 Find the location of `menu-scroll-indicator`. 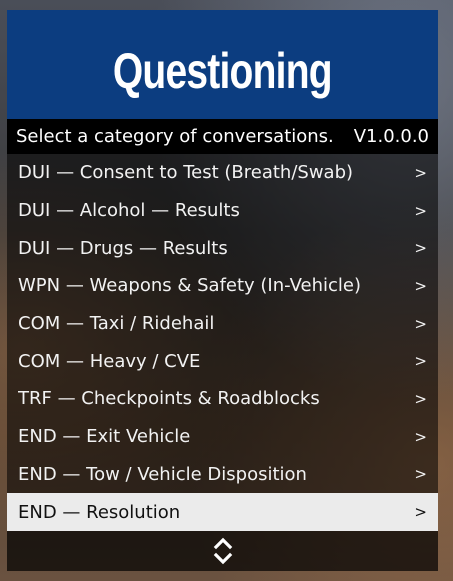

menu-scroll-indicator is located at coordinates (222, 550).